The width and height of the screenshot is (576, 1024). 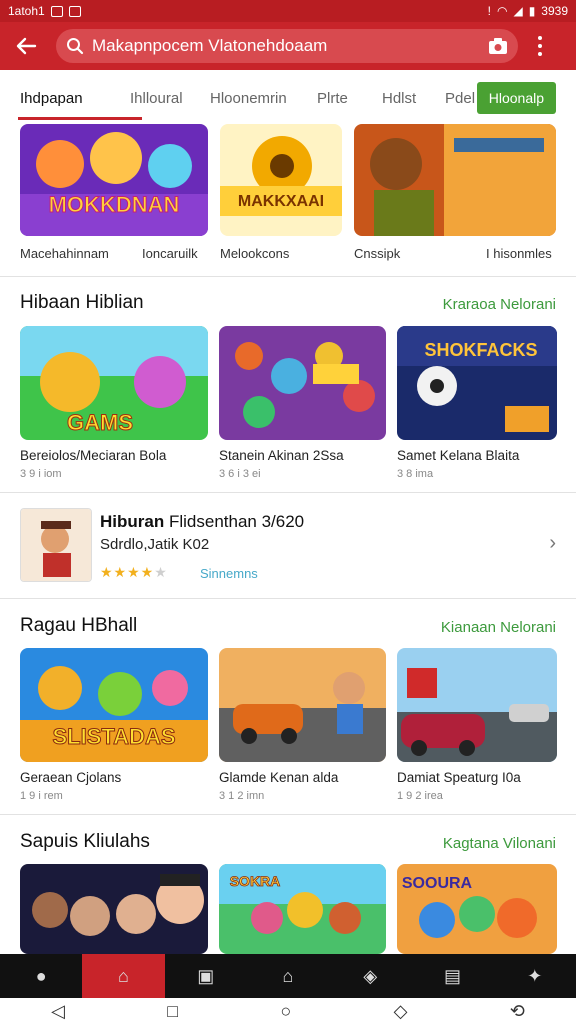 What do you see at coordinates (349, 98) in the screenshot?
I see `tab-3: Plrte` at bounding box center [349, 98].